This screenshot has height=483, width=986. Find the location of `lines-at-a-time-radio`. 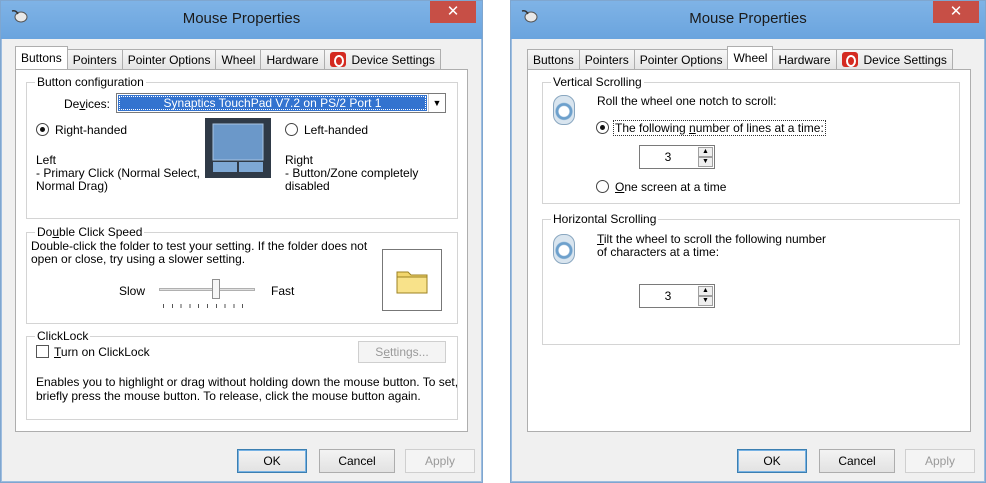

lines-at-a-time-radio is located at coordinates (602, 127).